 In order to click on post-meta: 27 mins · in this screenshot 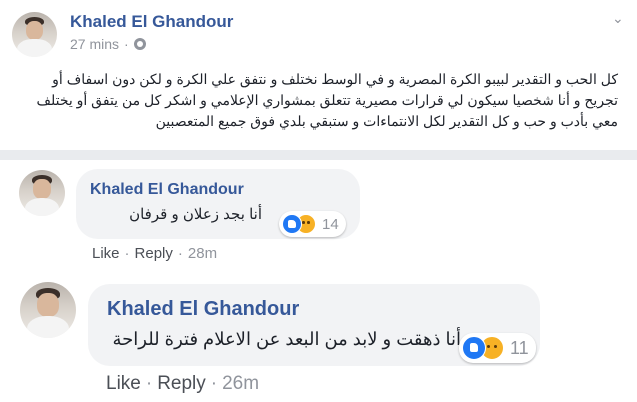, I will do `click(108, 44)`.